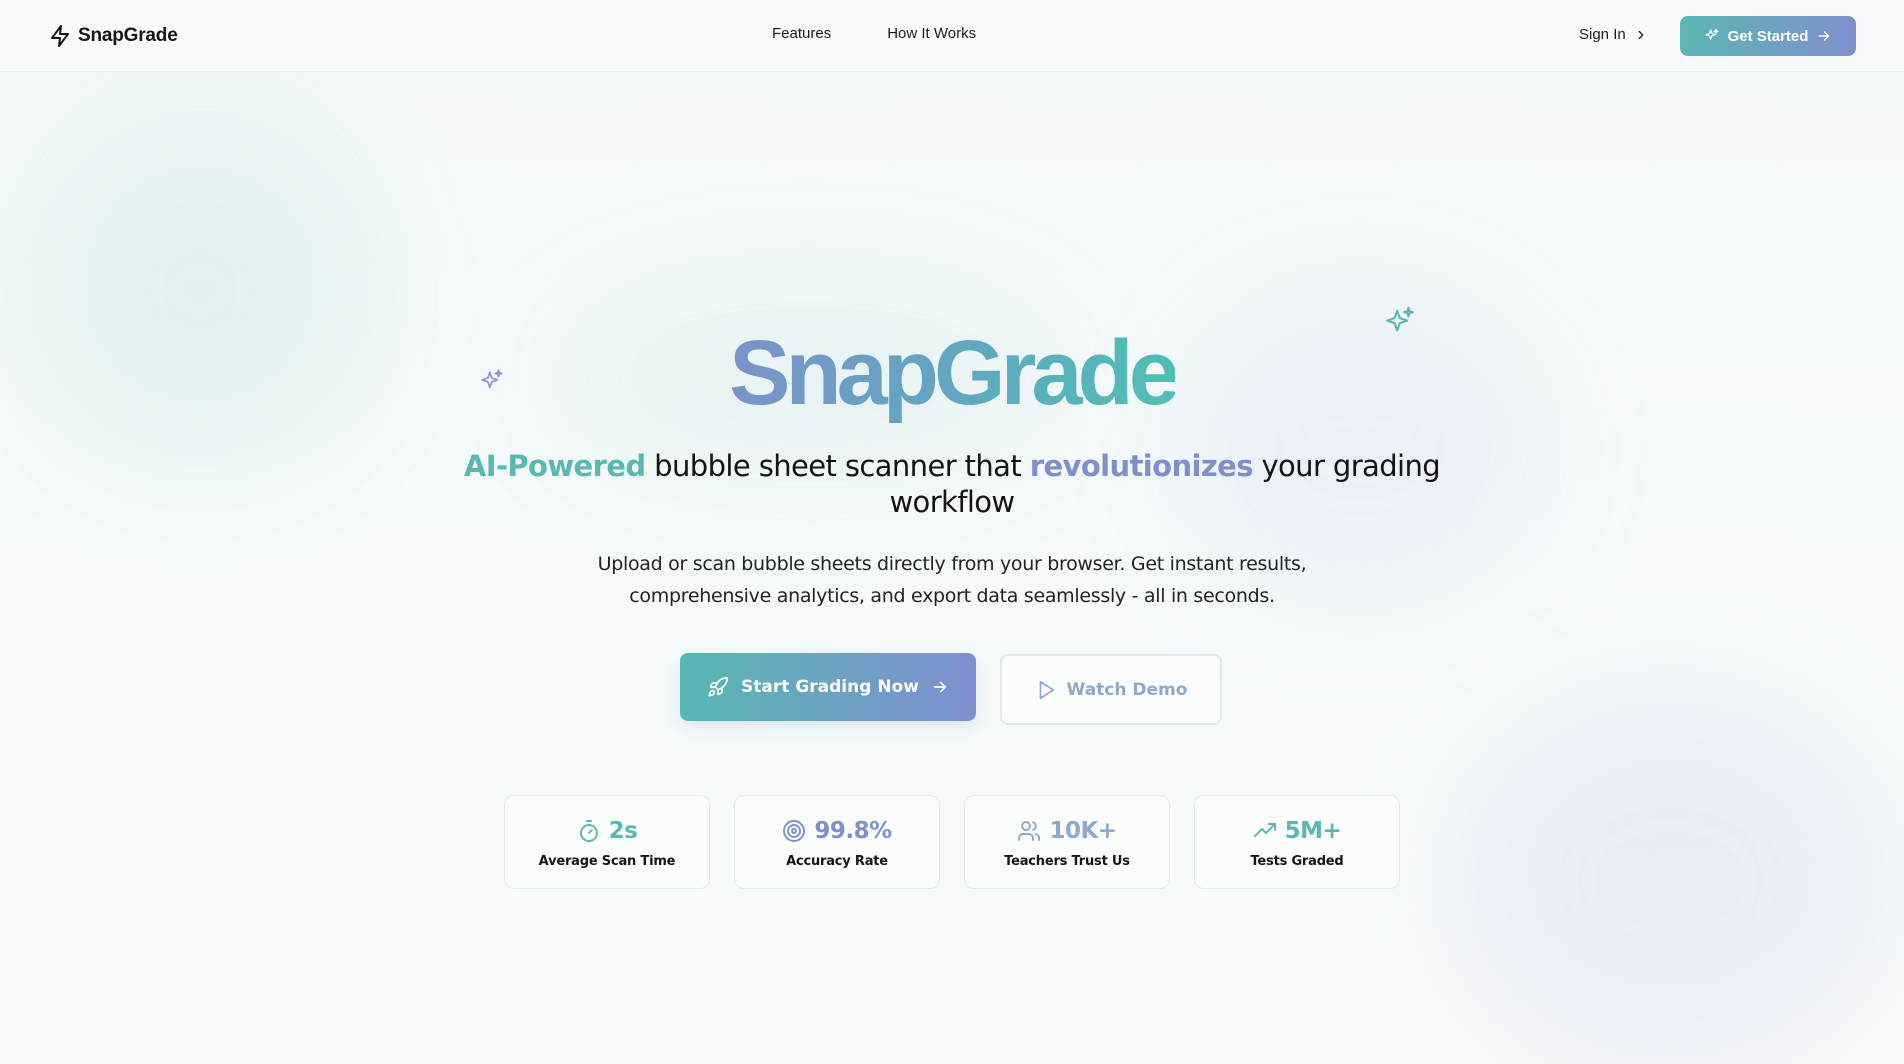 This screenshot has height=1064, width=1904. I want to click on target-icon, so click(794, 830).